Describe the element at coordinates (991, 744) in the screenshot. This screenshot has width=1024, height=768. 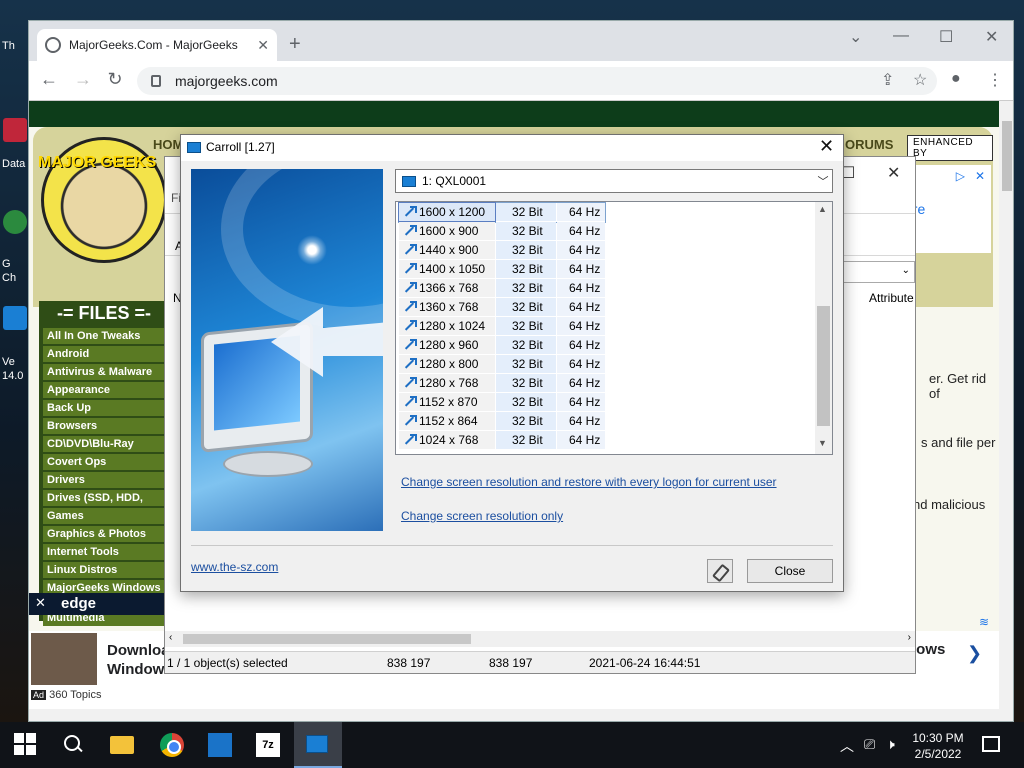
I see `notification-icon` at that location.